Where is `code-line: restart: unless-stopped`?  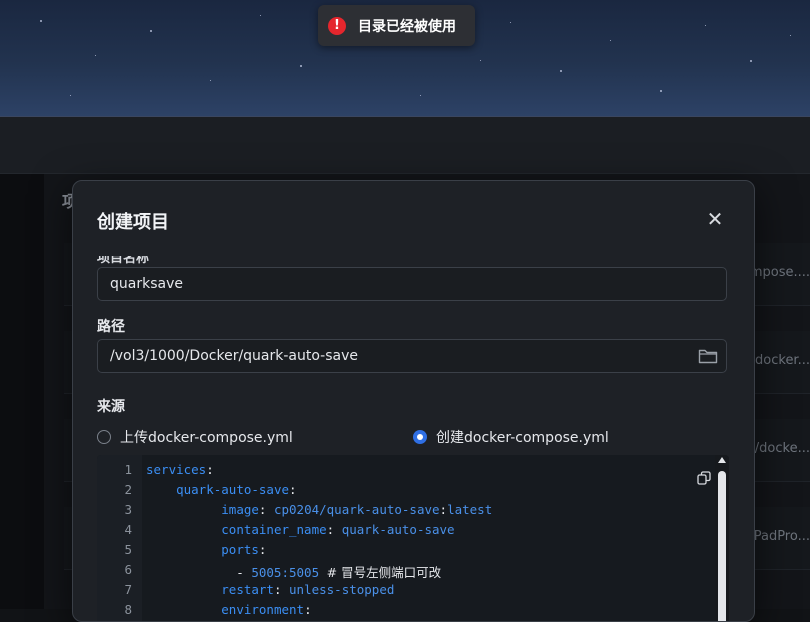 code-line: restart: unless-stopped is located at coordinates (308, 589).